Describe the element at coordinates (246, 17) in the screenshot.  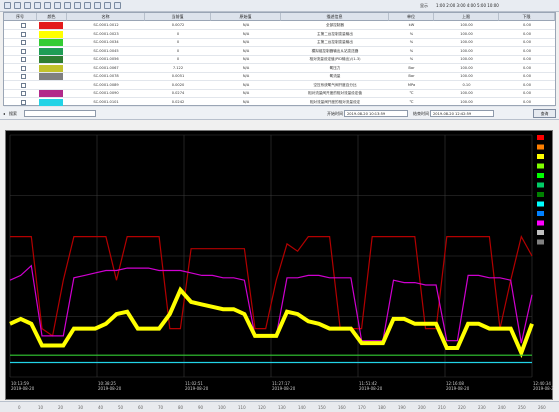
I see `table-header-cell: 原始值` at that location.